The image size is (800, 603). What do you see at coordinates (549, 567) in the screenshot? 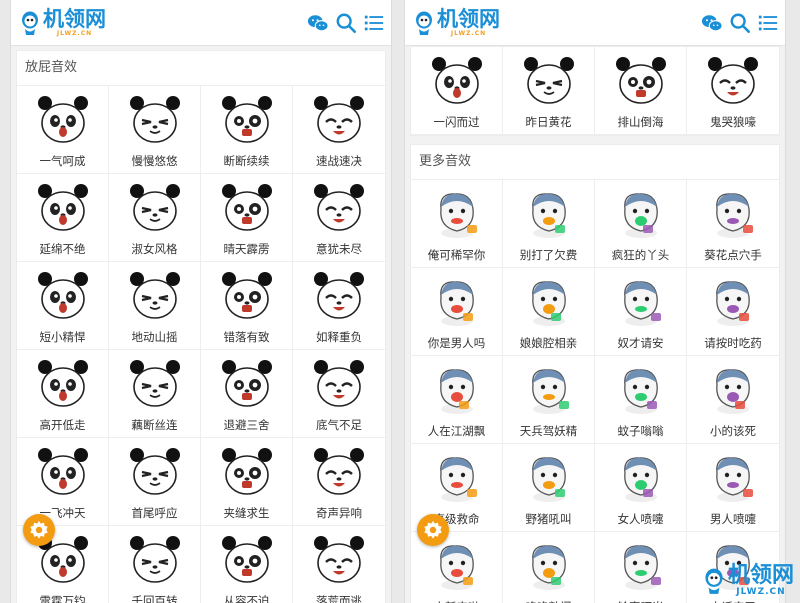
I see `sound-item: 咚咚敲门` at bounding box center [549, 567].